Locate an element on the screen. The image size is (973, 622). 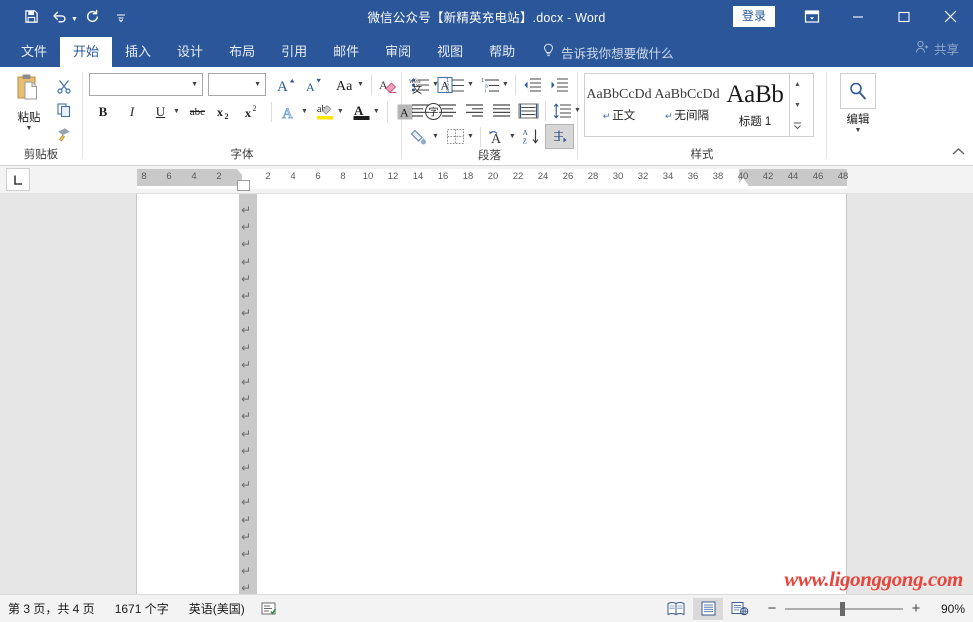
tab-references: 引用 is located at coordinates (294, 52).